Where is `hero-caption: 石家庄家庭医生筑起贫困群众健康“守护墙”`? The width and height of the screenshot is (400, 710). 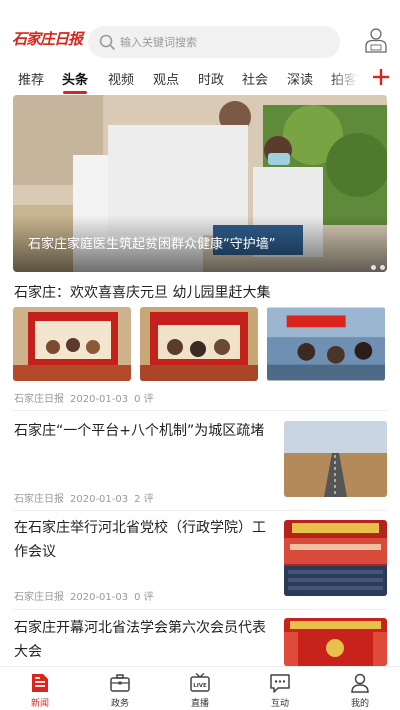 hero-caption: 石家庄家庭医生筑起贫困群众健康“守护墙” is located at coordinates (152, 244).